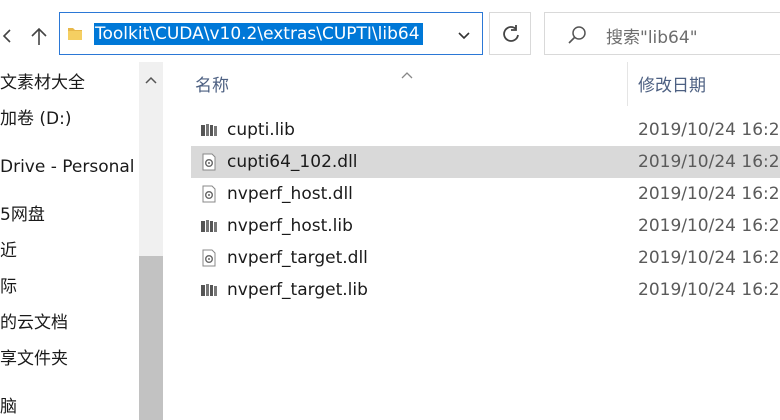 The image size is (780, 420). Describe the element at coordinates (411, 92) in the screenshot. I see `column-header-name: 名称` at that location.